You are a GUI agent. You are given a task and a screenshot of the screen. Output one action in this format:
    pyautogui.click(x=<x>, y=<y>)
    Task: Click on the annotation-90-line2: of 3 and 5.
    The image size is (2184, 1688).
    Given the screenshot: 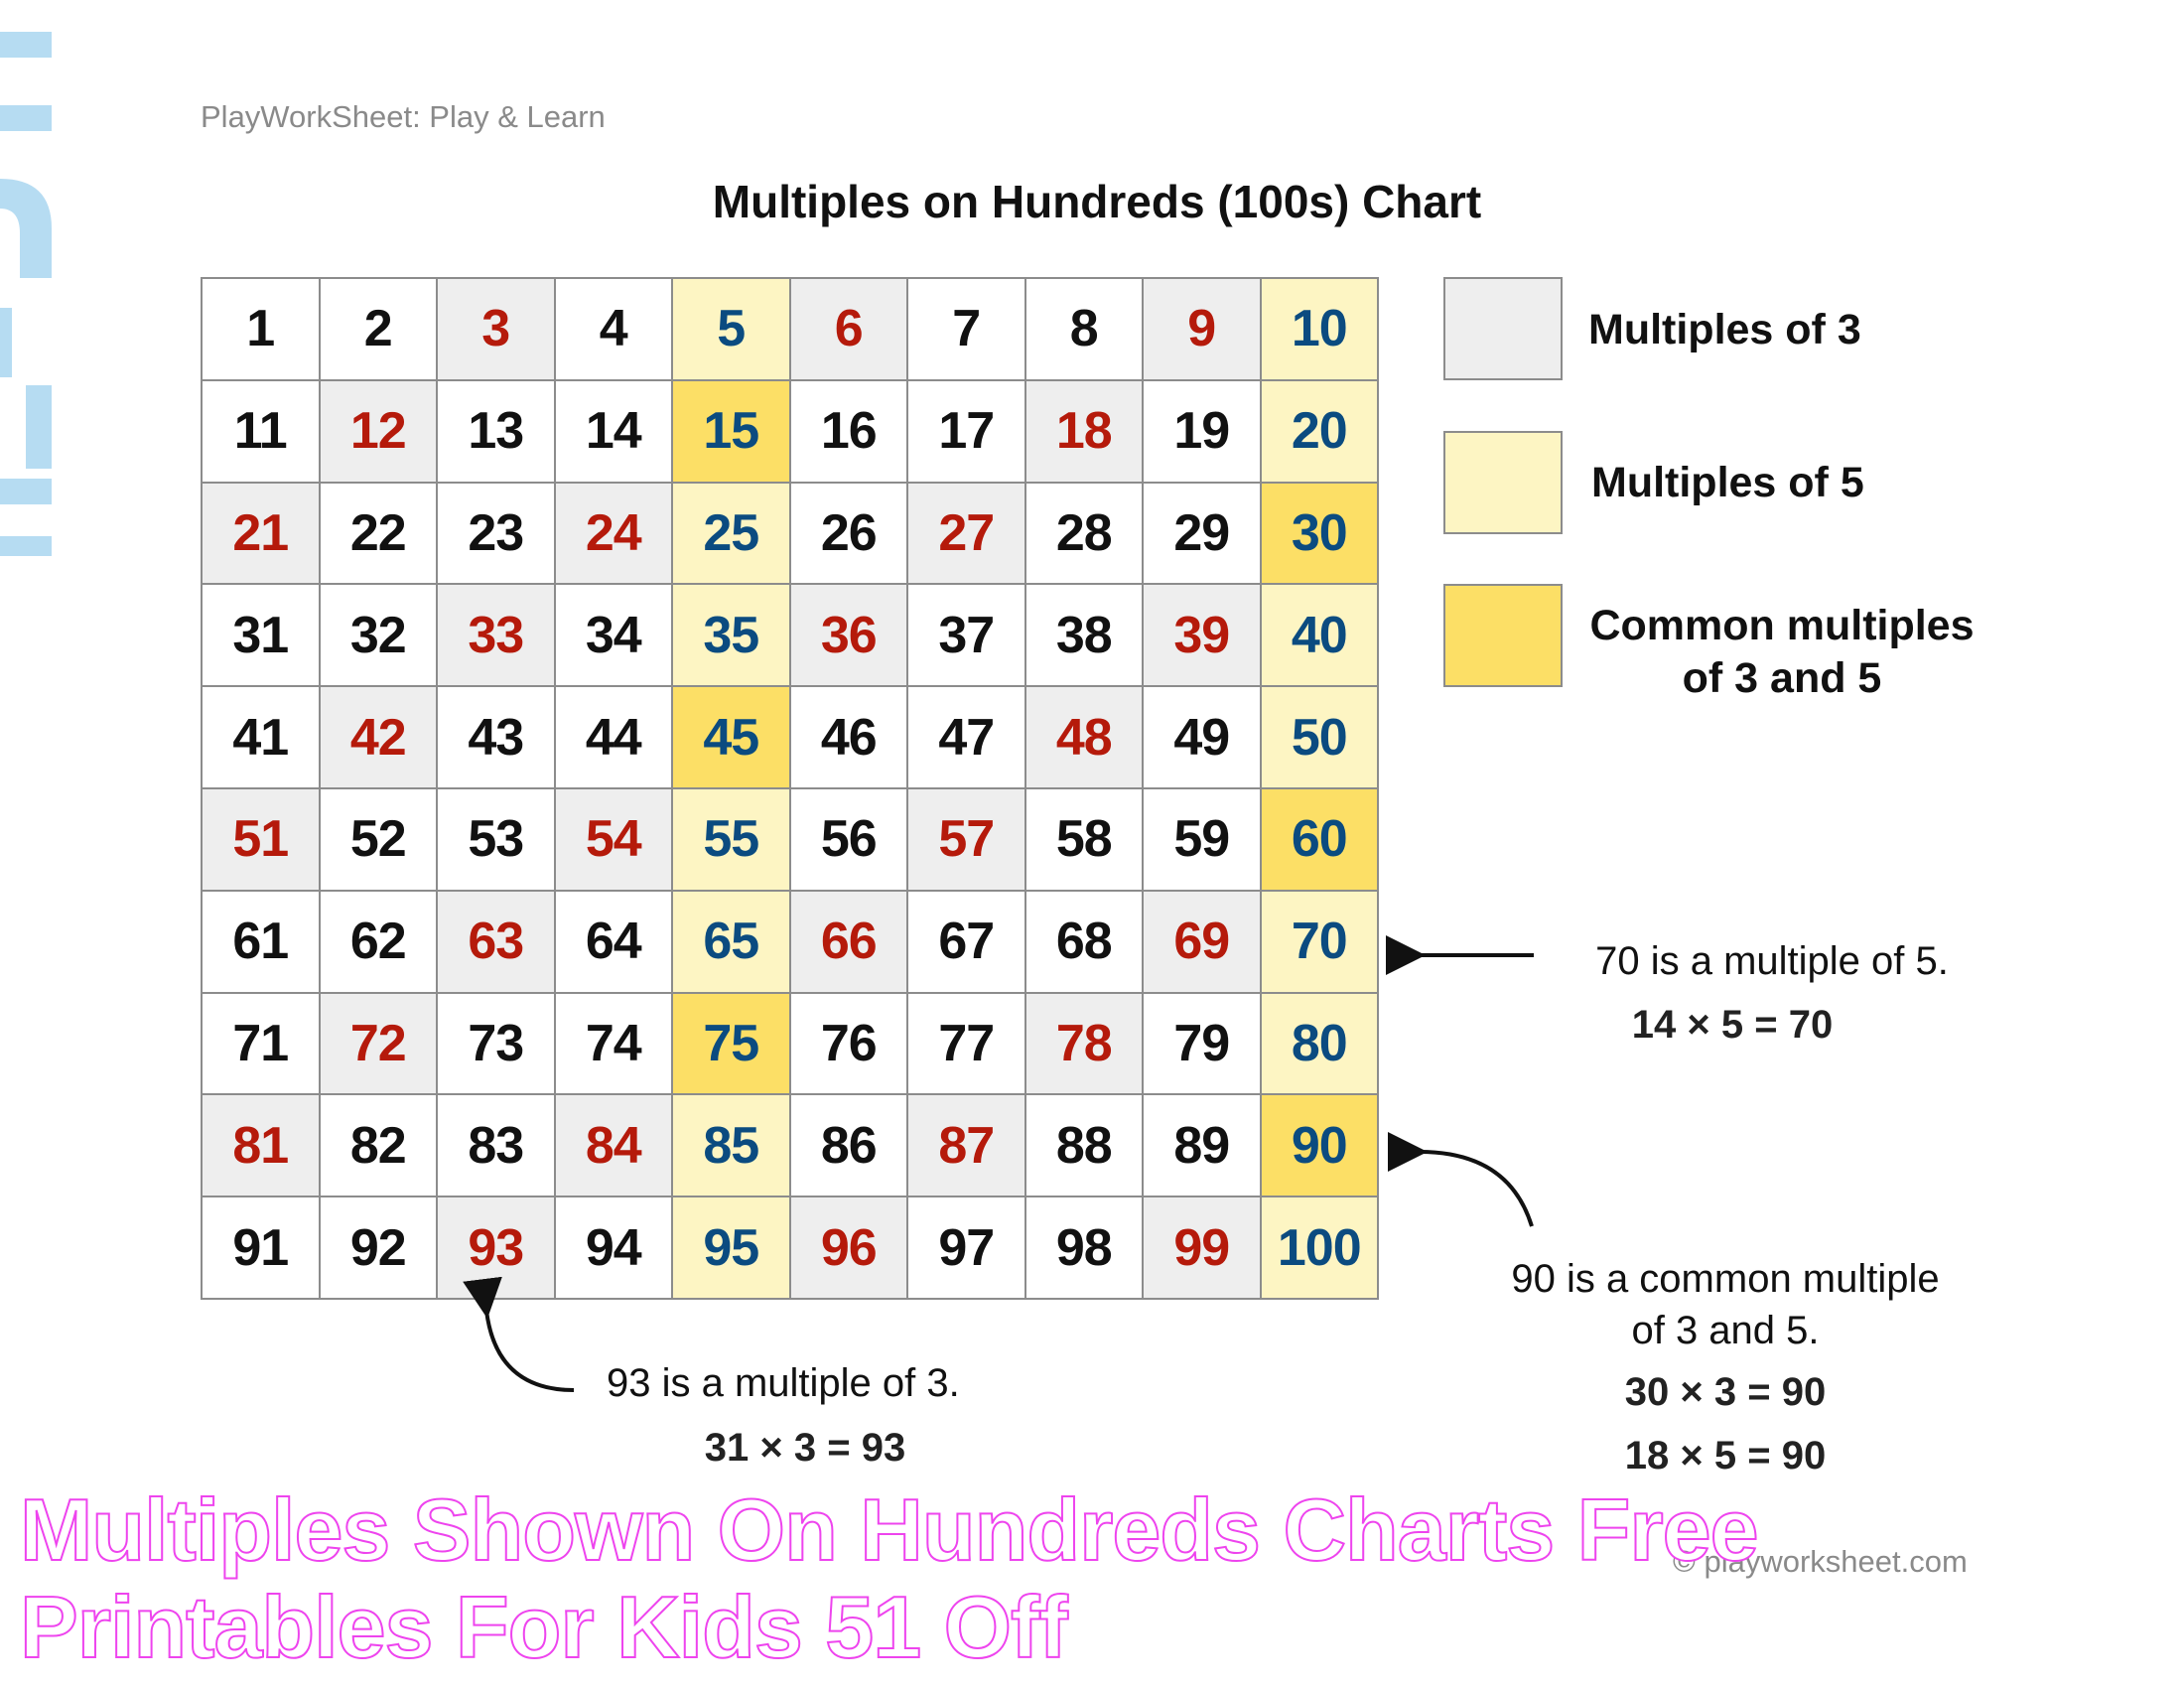 What is the action you would take?
    pyautogui.click(x=1725, y=1330)
    